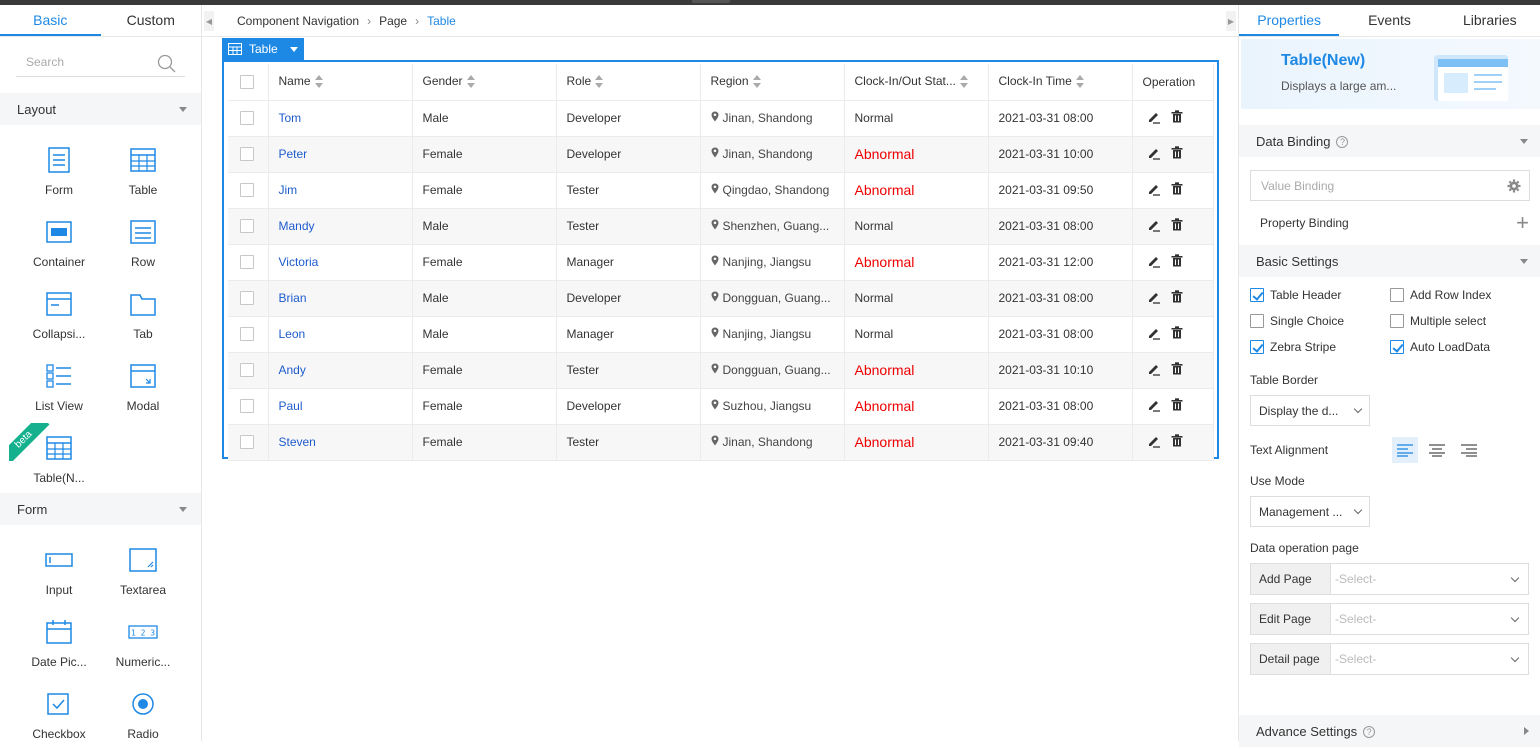 The image size is (1540, 749). I want to click on component-row: Row, so click(143, 241).